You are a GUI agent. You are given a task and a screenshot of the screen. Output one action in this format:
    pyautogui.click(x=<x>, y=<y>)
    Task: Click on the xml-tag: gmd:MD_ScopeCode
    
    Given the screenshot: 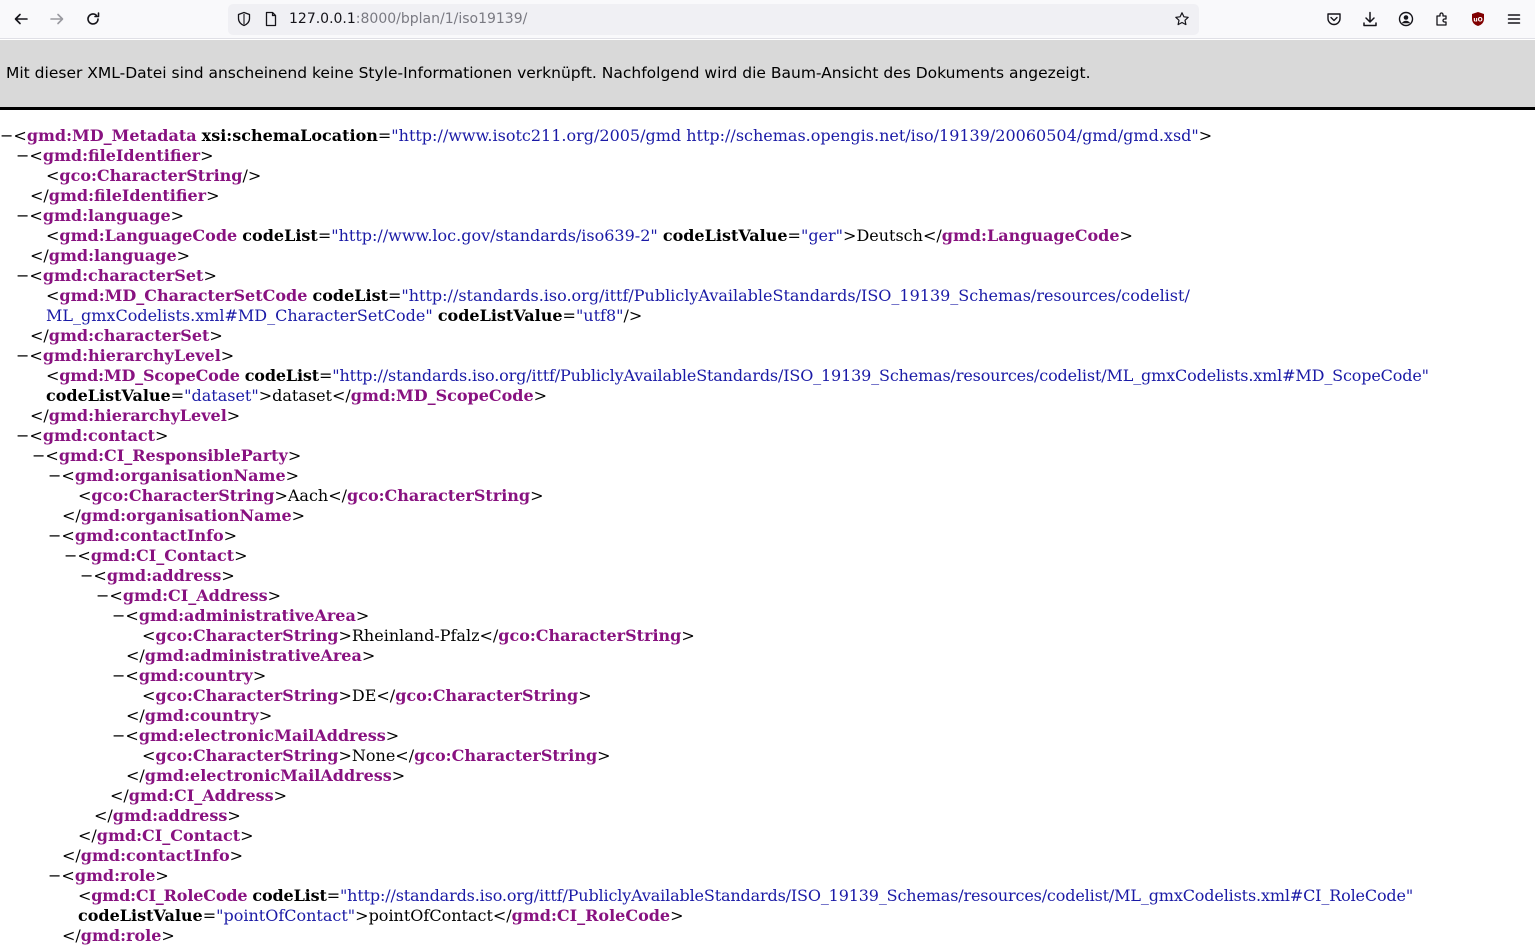 What is the action you would take?
    pyautogui.click(x=442, y=395)
    